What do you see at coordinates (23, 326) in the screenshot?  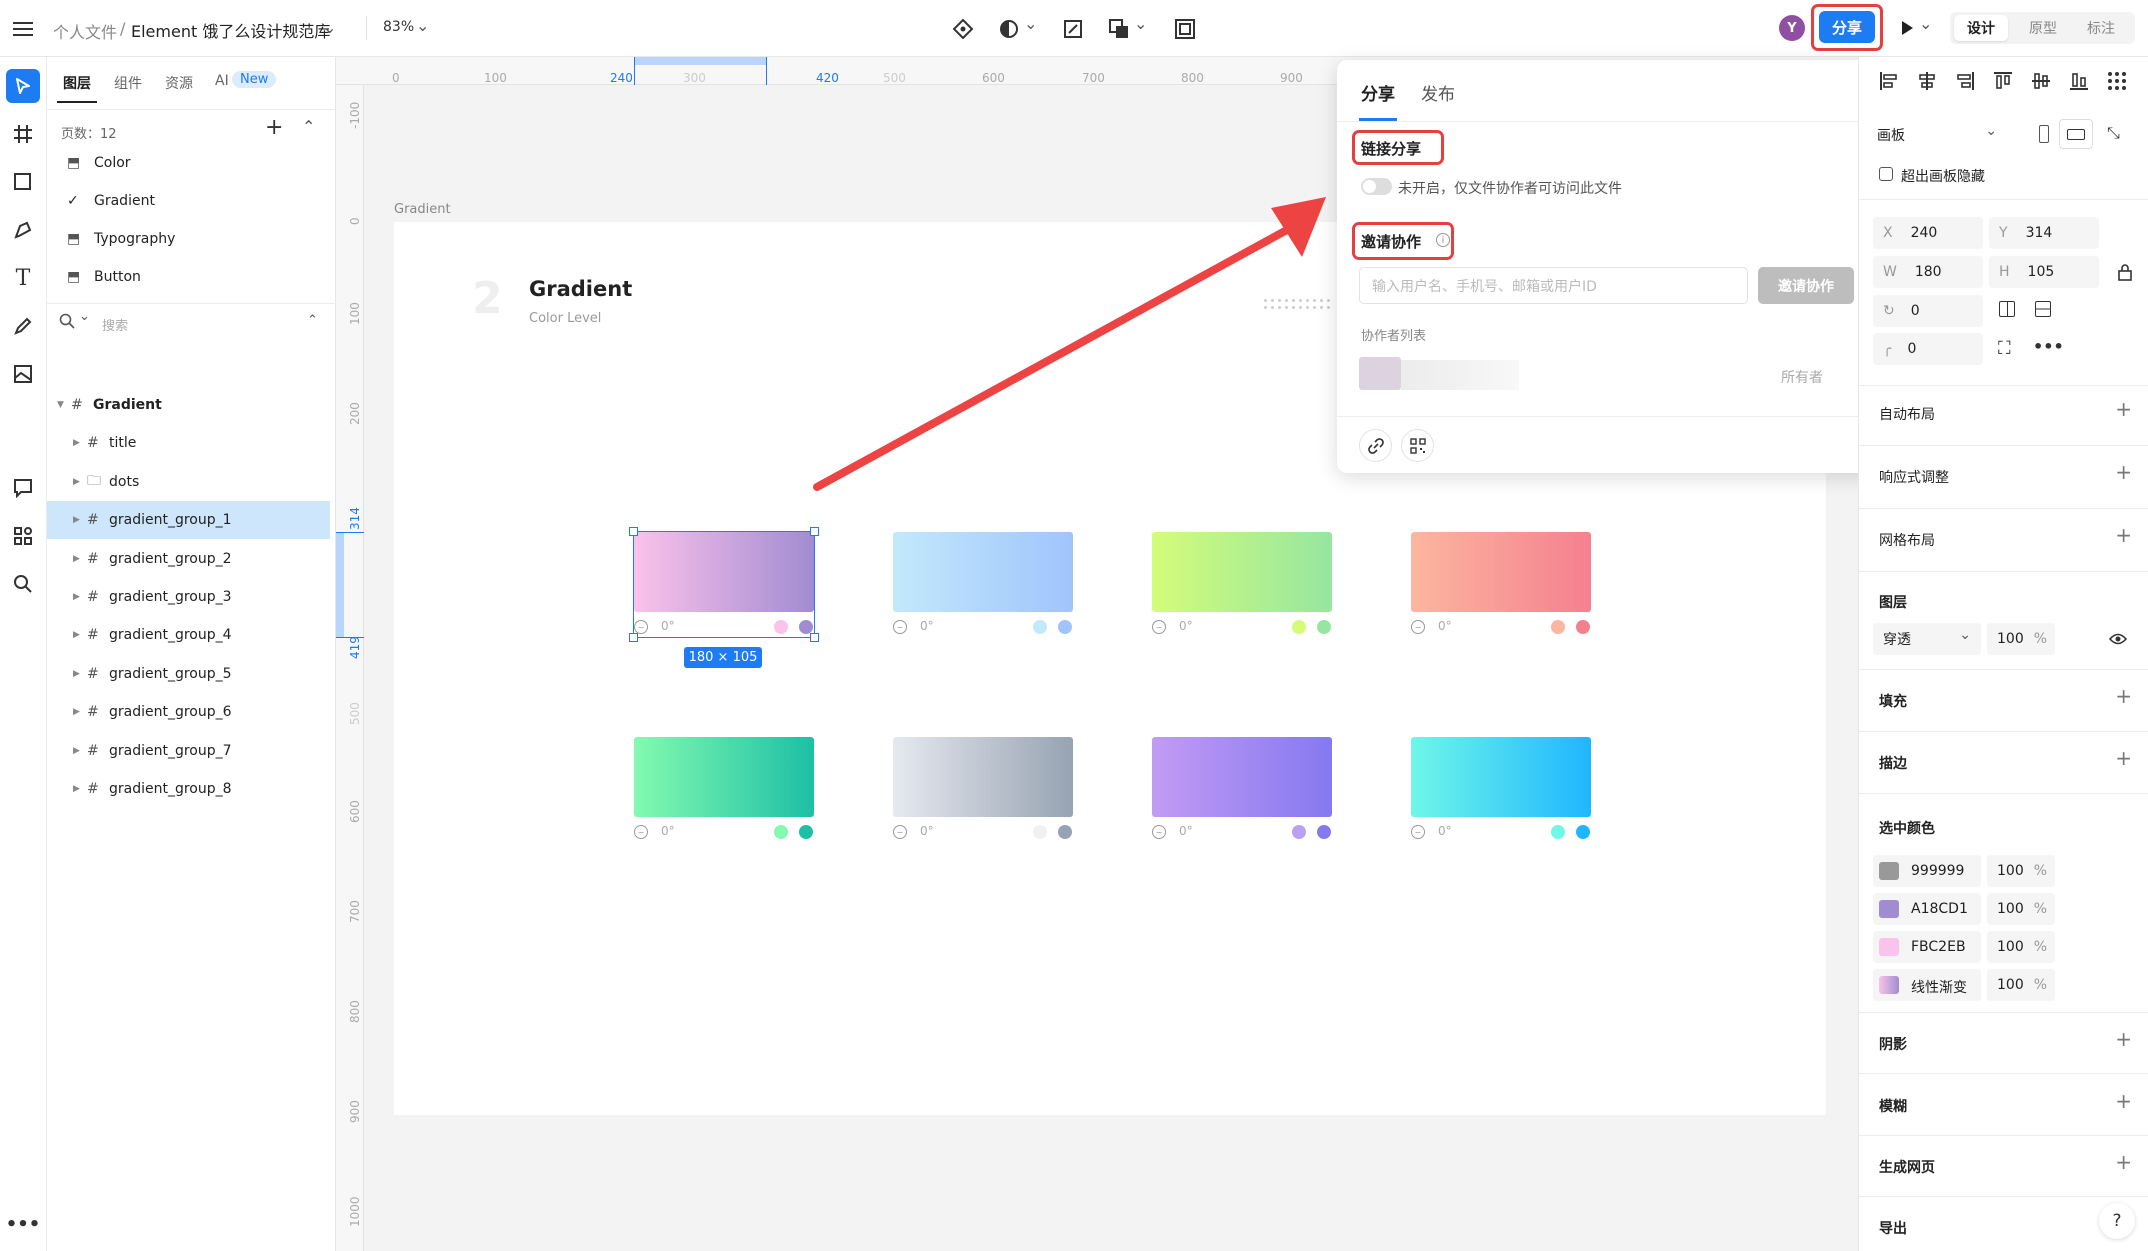 I see `pencil-tool-icon` at bounding box center [23, 326].